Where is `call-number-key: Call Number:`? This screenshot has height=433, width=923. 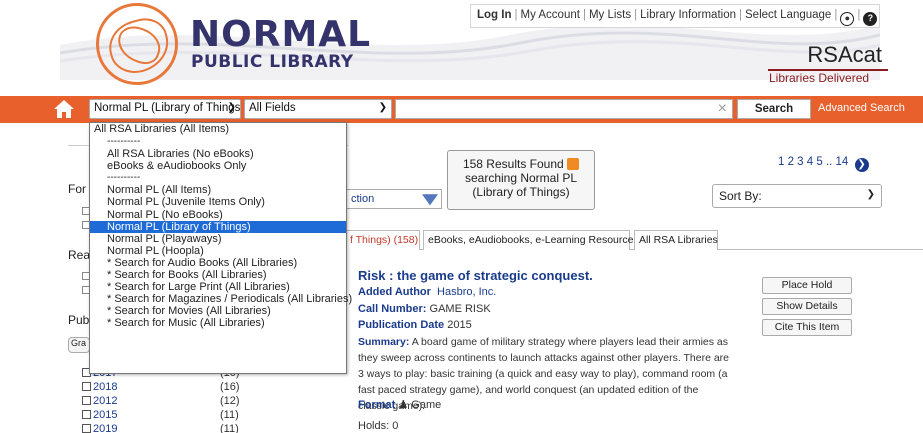 call-number-key: Call Number: is located at coordinates (392, 309).